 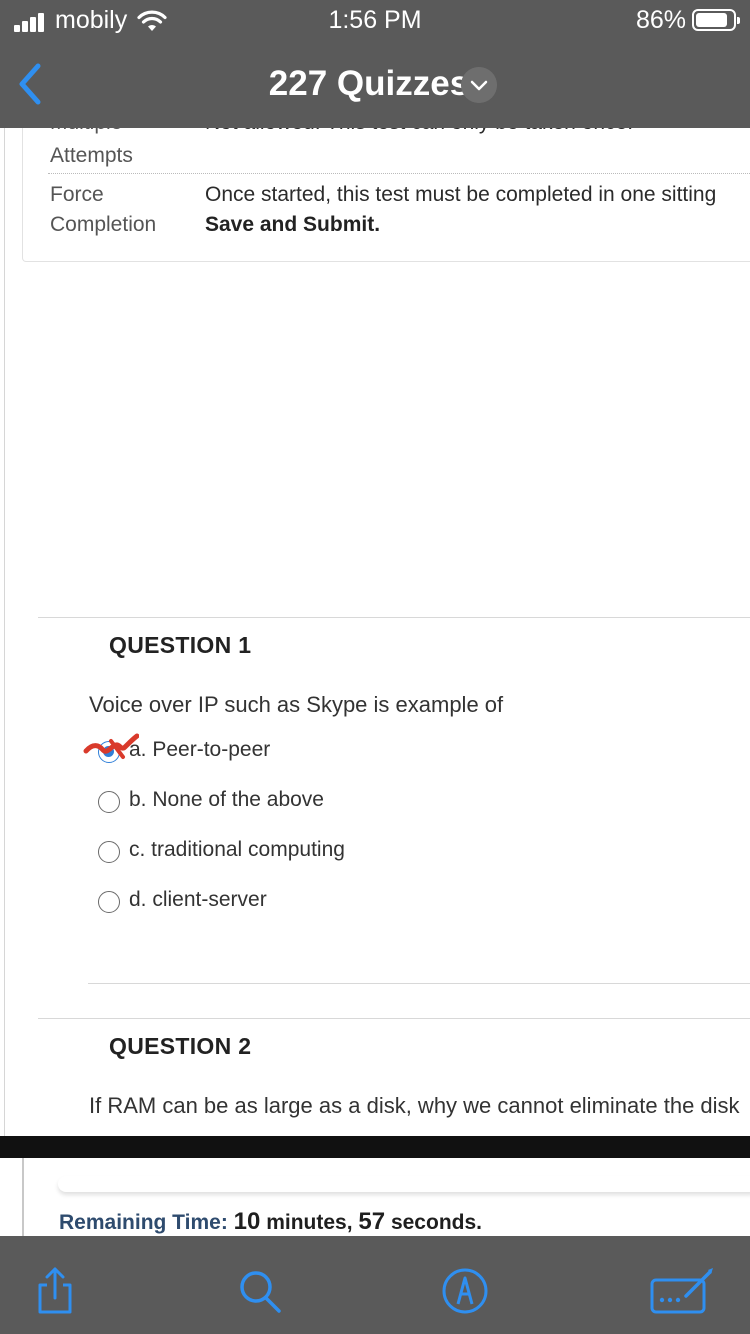 What do you see at coordinates (111, 746) in the screenshot?
I see `red-scribble-mark-icon` at bounding box center [111, 746].